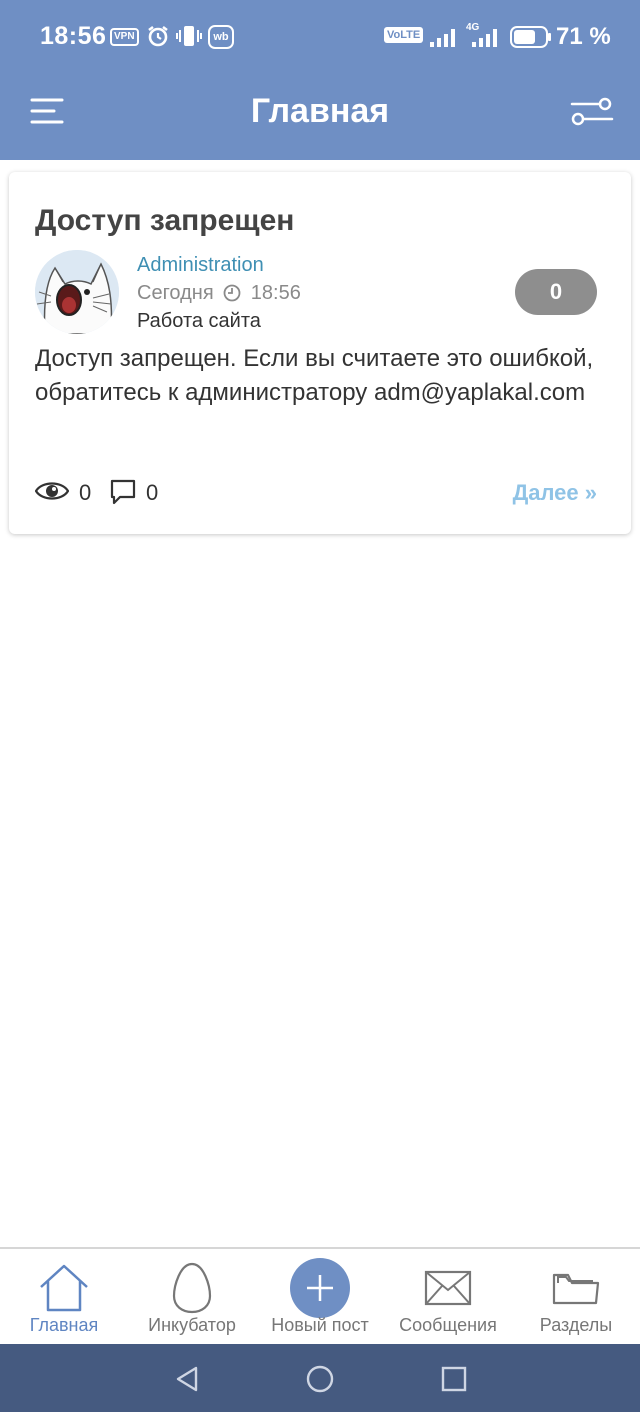  I want to click on recents-icon, so click(454, 1379).